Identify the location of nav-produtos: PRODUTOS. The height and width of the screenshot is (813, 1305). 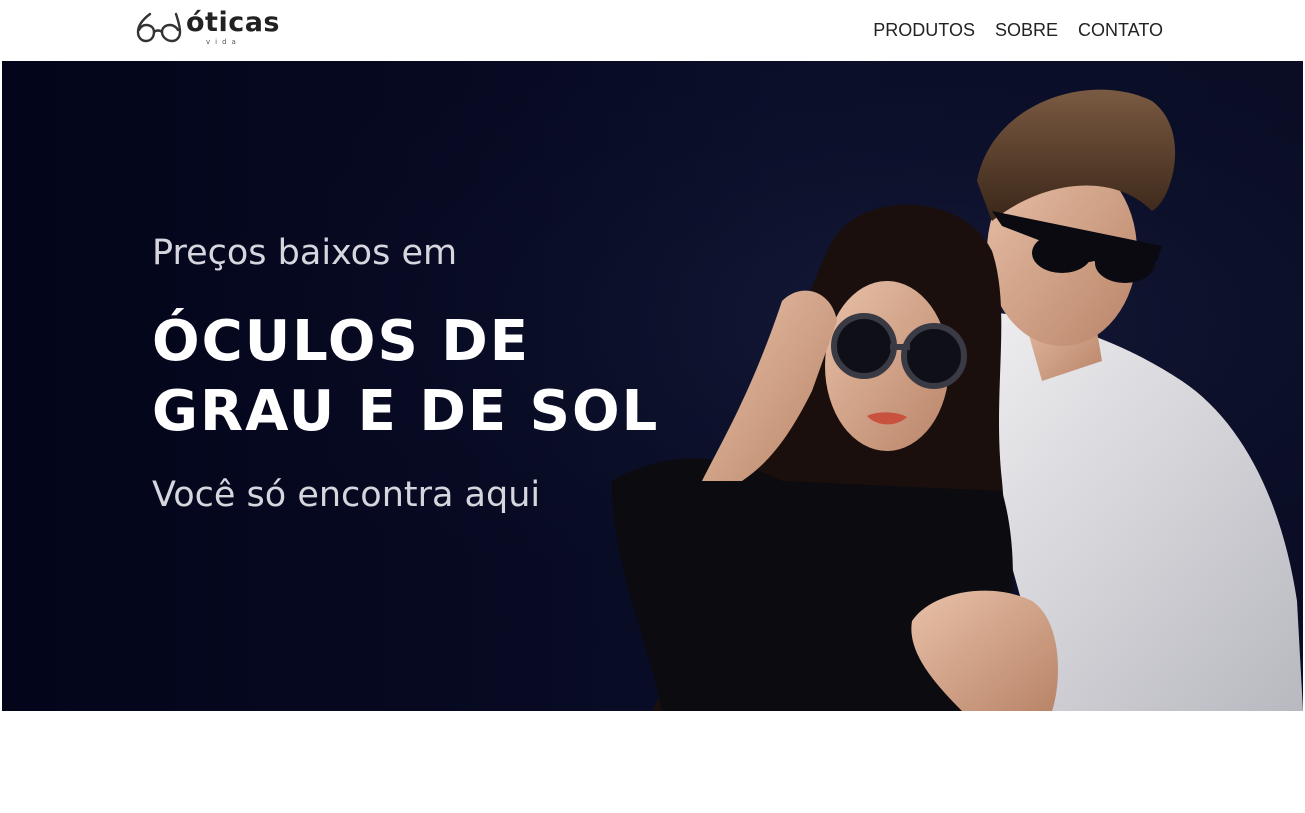
(924, 30).